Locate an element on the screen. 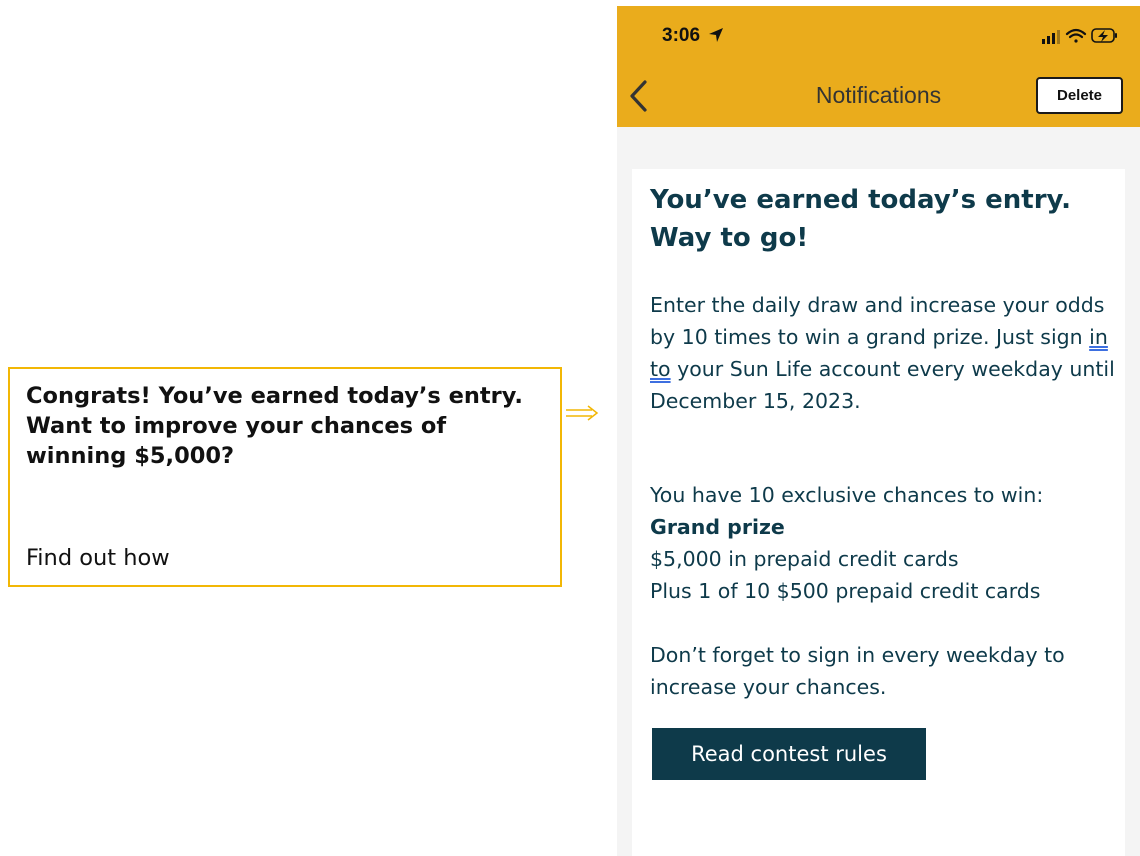 This screenshot has height=856, width=1140. status-time: 3:06 is located at coordinates (681, 35).